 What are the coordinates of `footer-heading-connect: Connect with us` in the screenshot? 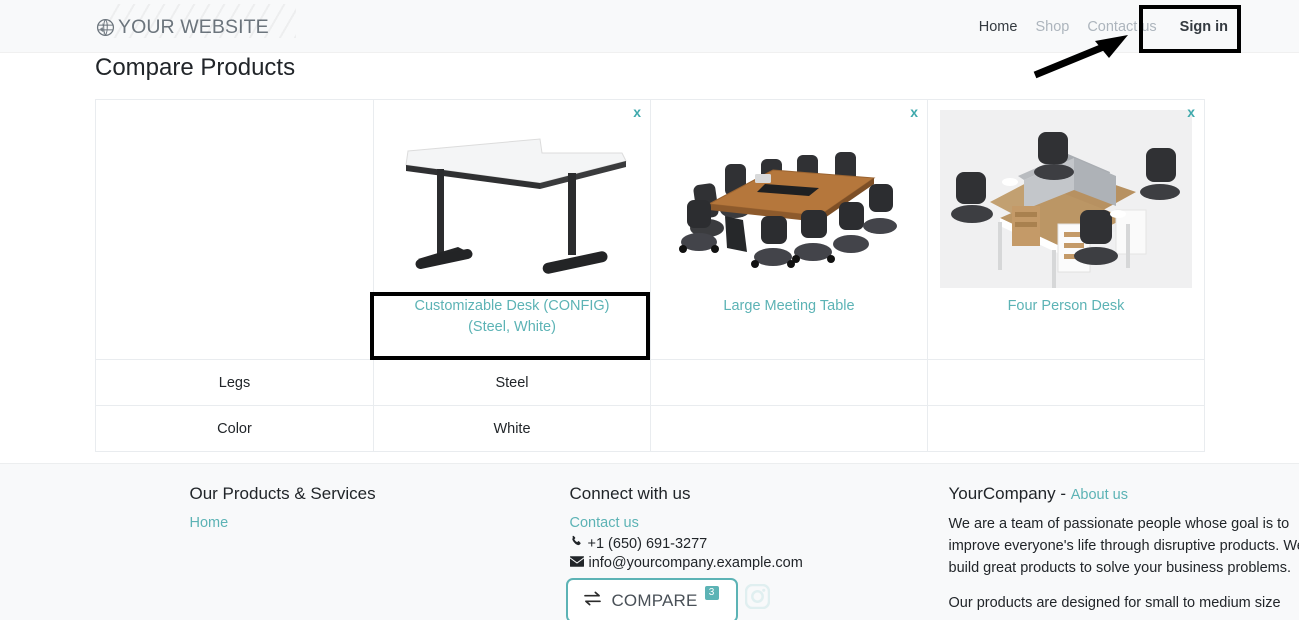 It's located at (630, 493).